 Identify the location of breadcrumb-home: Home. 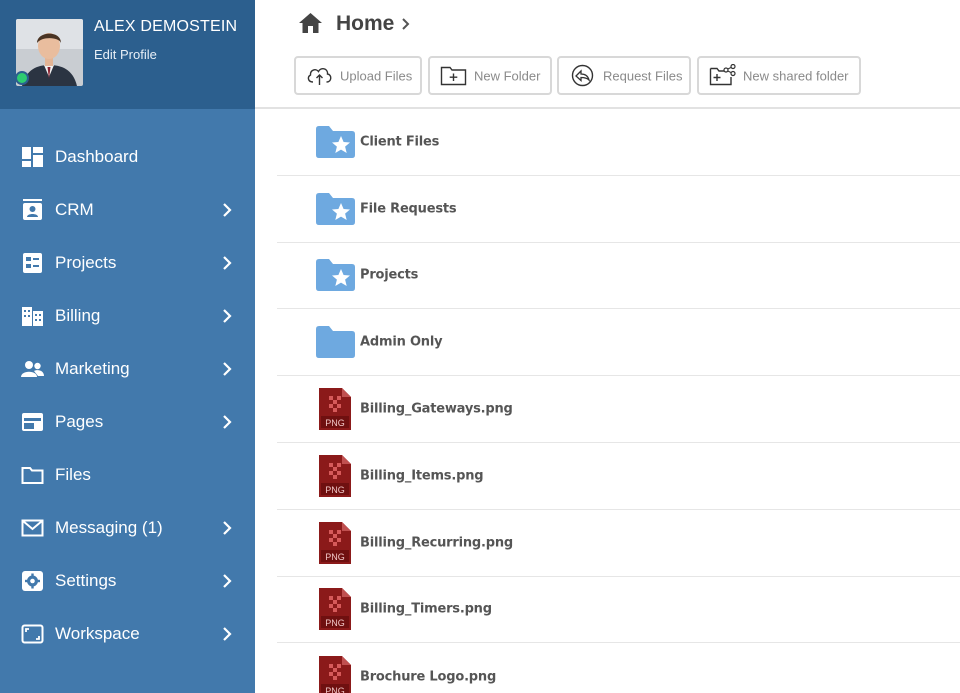
(365, 24).